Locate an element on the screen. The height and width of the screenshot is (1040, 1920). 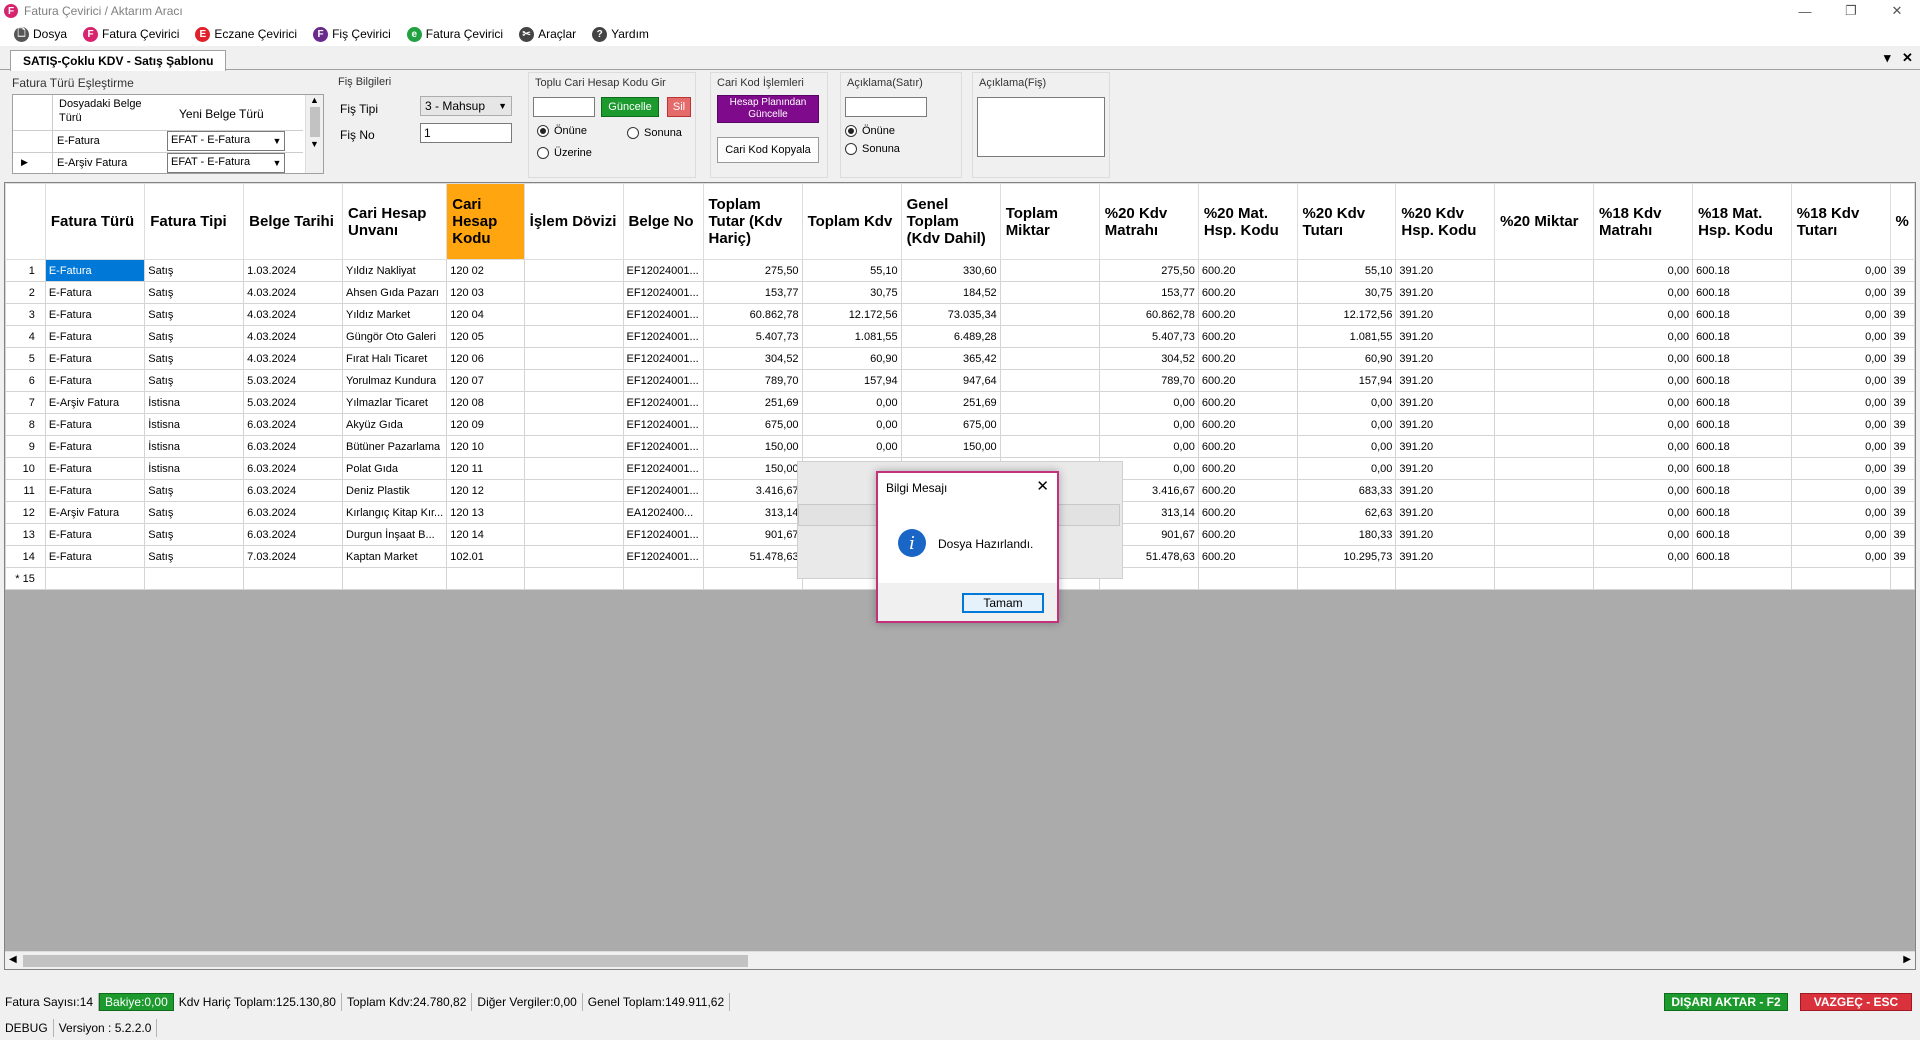
table-cell: 683,33 is located at coordinates (1346, 490).